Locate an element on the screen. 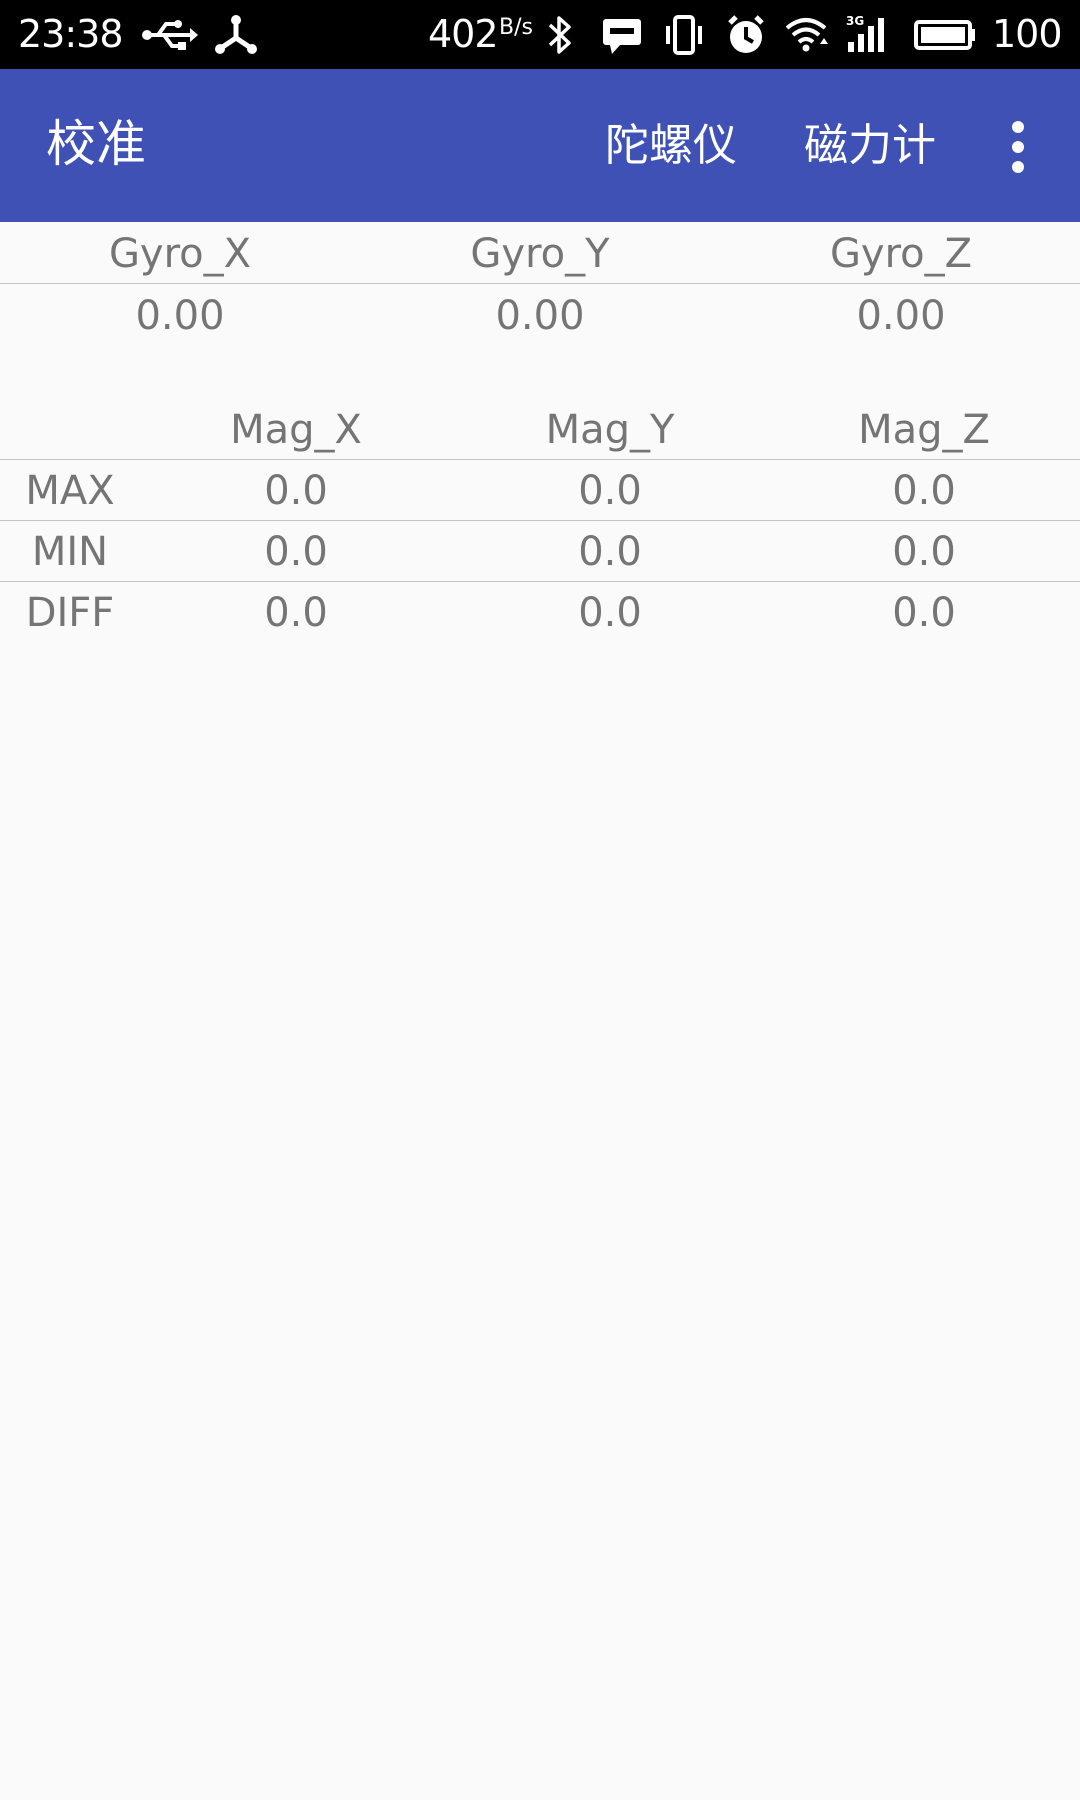 The width and height of the screenshot is (1080, 1800). gyro-value-z: 0.00 is located at coordinates (901, 316).